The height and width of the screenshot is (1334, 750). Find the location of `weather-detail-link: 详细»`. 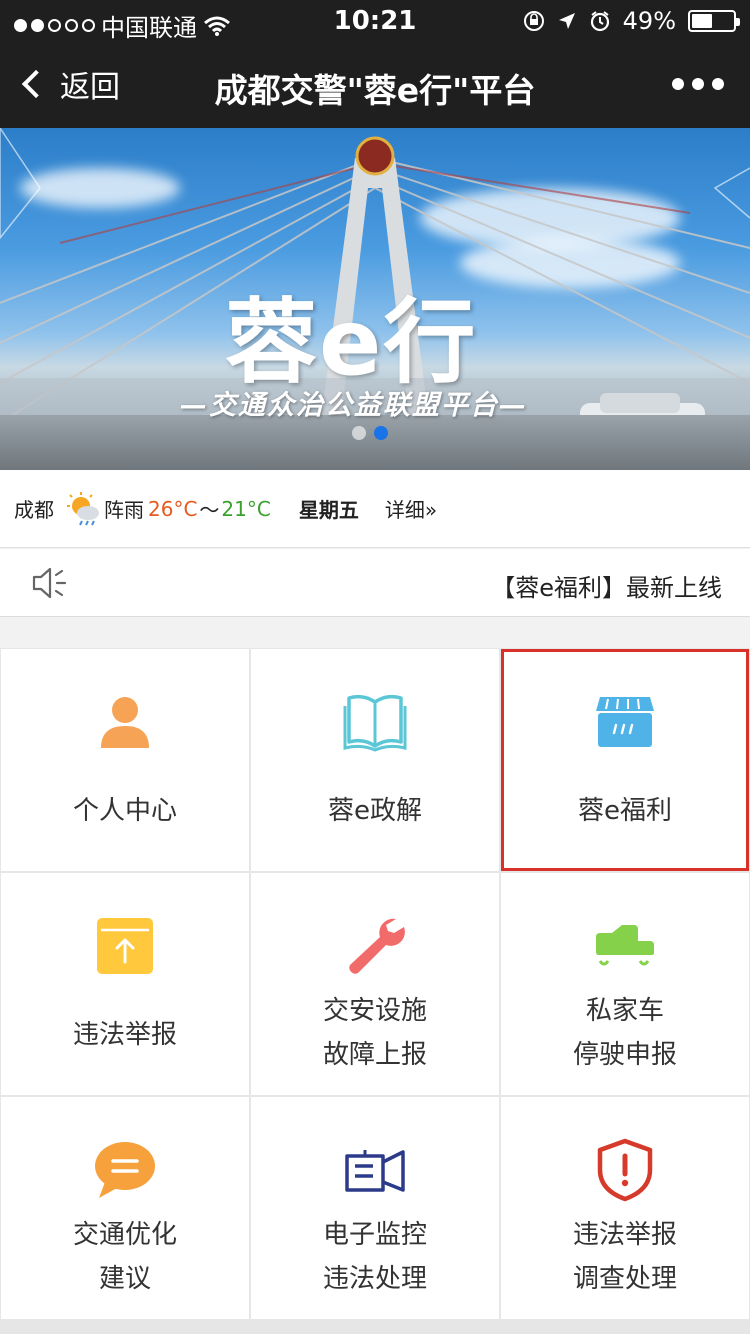

weather-detail-link: 详细» is located at coordinates (411, 508).